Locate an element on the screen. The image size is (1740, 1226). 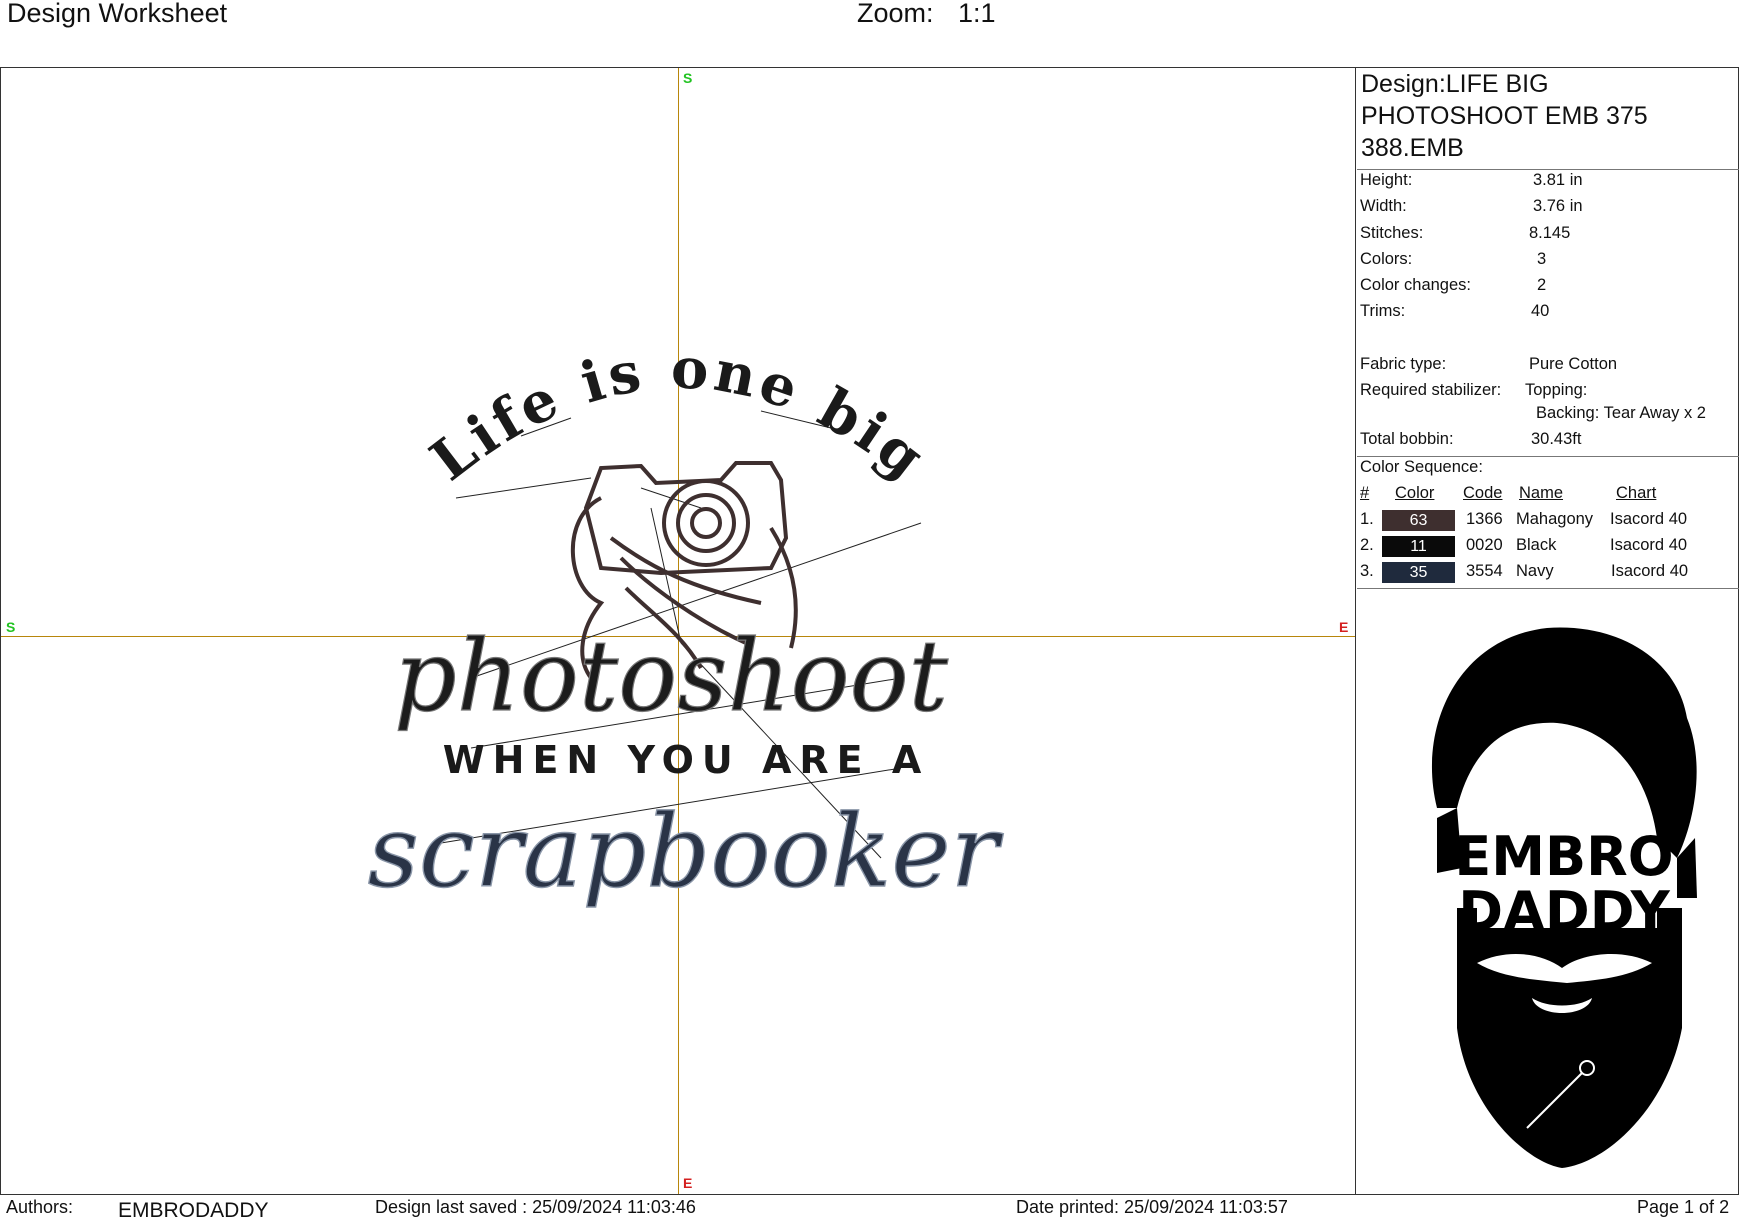
zoom-label: Zoom: is located at coordinates (895, 14).